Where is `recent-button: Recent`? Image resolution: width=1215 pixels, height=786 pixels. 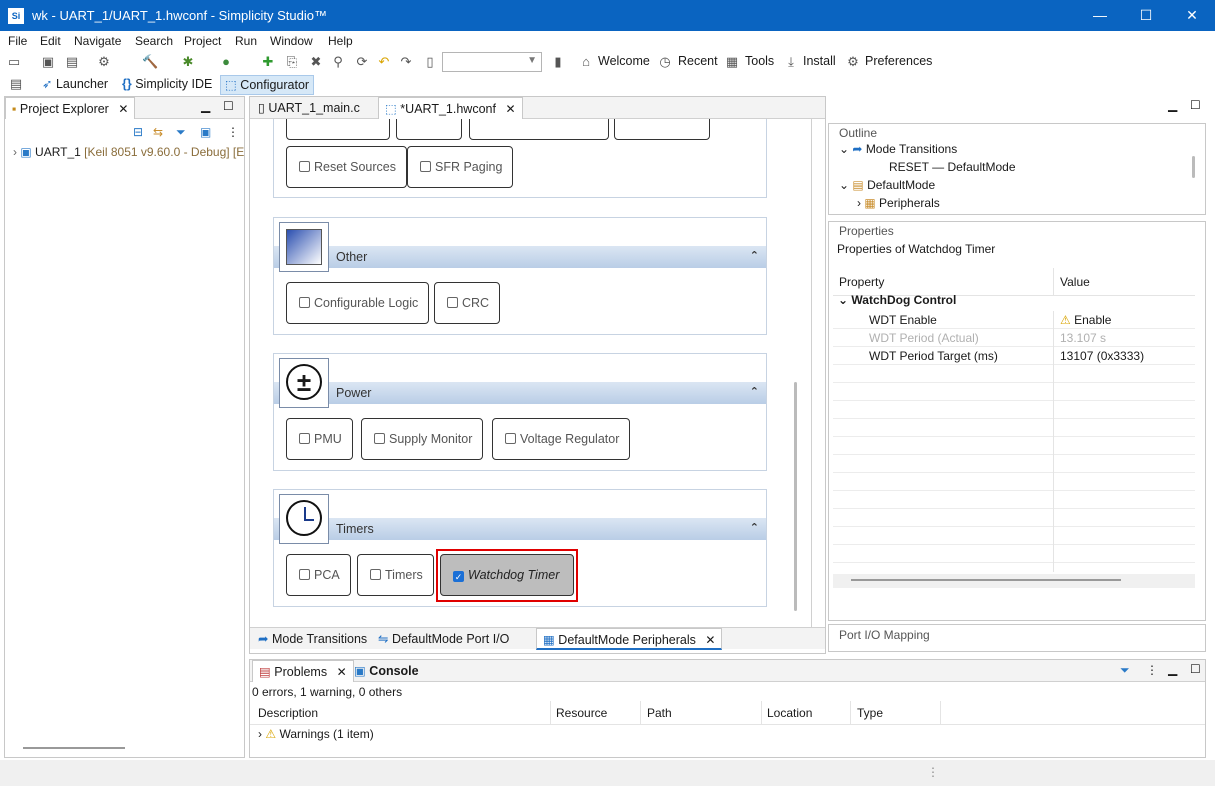
recent-button: Recent is located at coordinates (698, 61).